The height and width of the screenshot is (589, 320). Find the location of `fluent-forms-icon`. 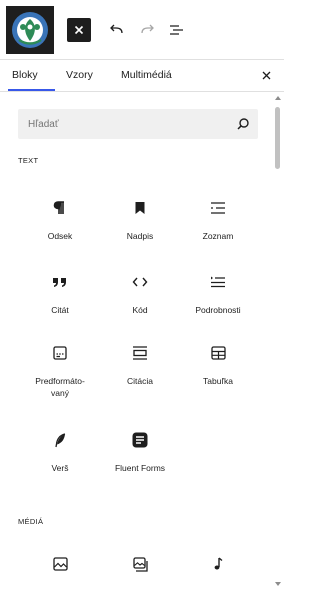

fluent-forms-icon is located at coordinates (140, 440).